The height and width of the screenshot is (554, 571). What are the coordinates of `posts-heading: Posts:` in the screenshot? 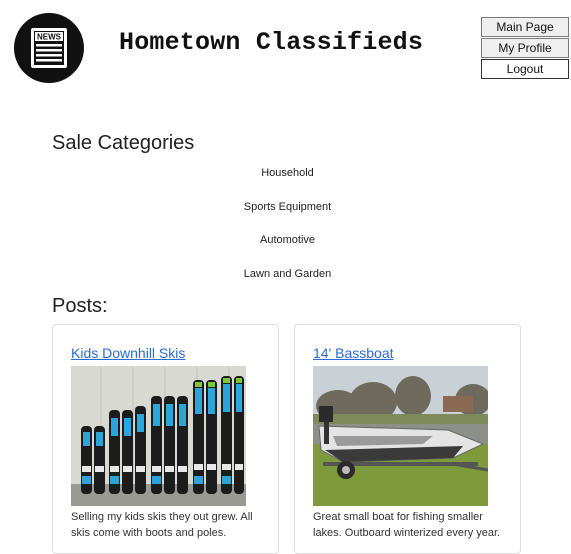 It's located at (80, 306).